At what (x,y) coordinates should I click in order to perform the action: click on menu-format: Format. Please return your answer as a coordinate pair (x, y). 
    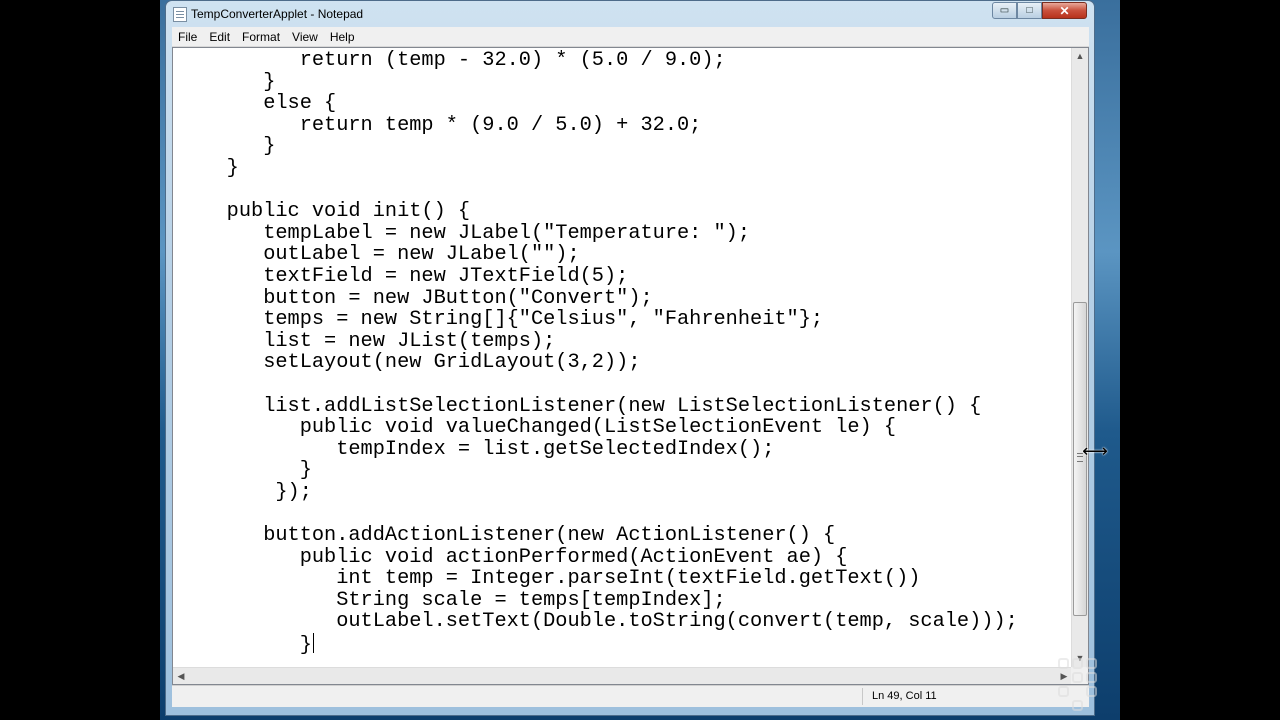
    Looking at the image, I should click on (261, 37).